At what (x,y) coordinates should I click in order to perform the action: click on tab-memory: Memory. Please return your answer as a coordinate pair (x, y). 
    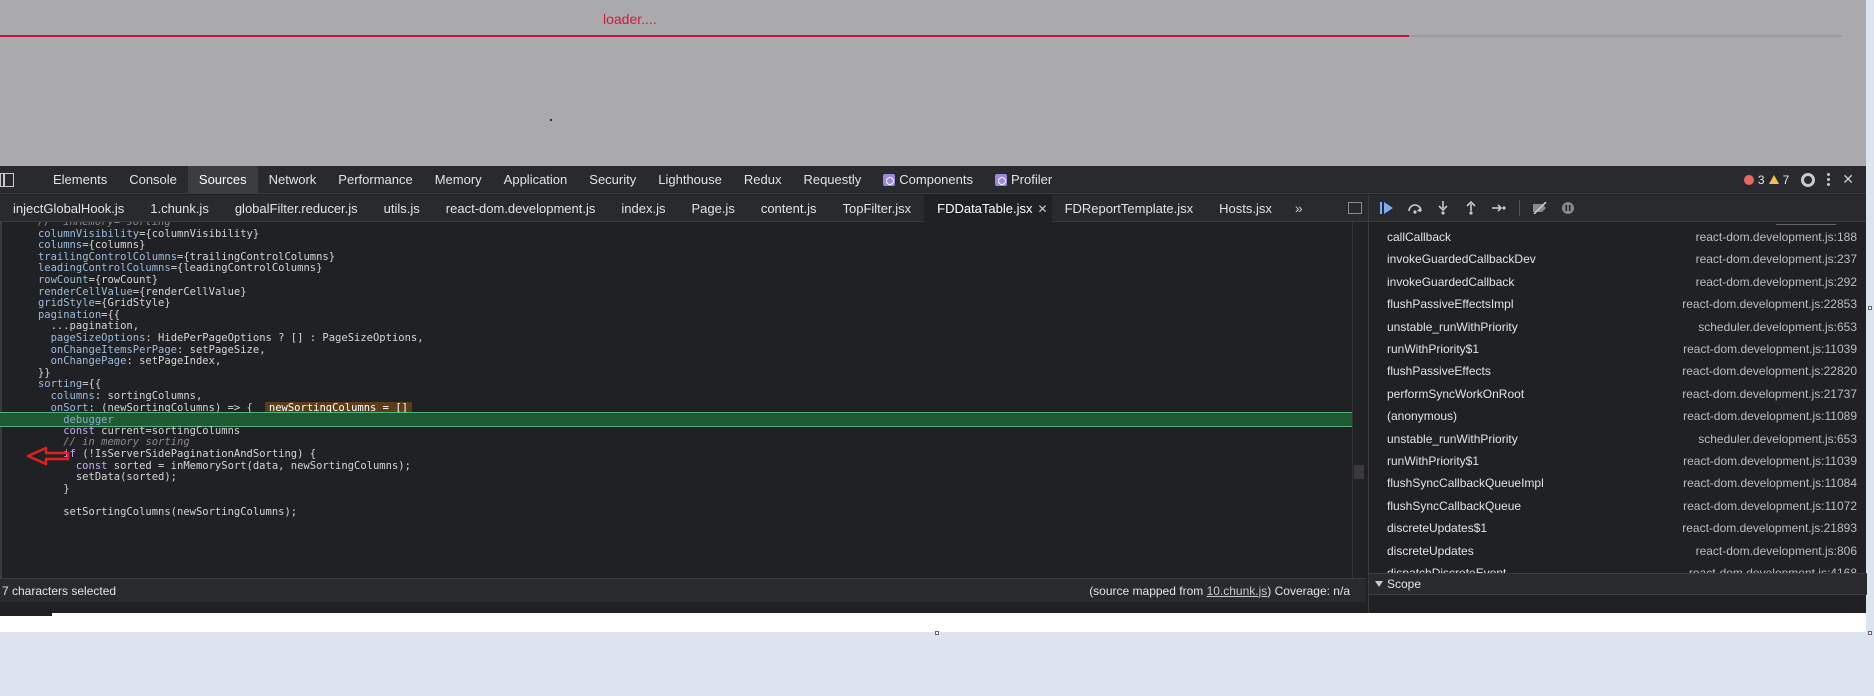
    Looking at the image, I should click on (458, 180).